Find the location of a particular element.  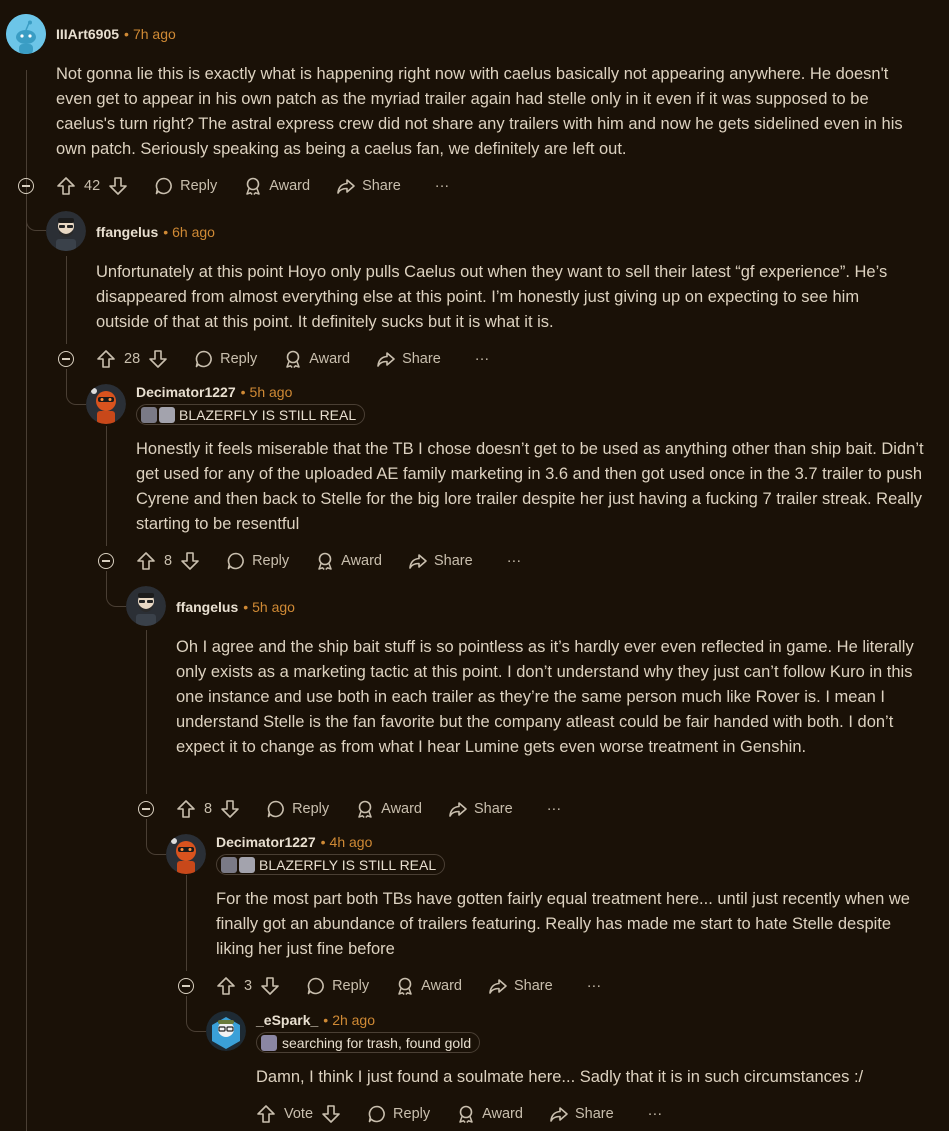

action-bar: 3 Reply Award Share ··· is located at coordinates (408, 986).